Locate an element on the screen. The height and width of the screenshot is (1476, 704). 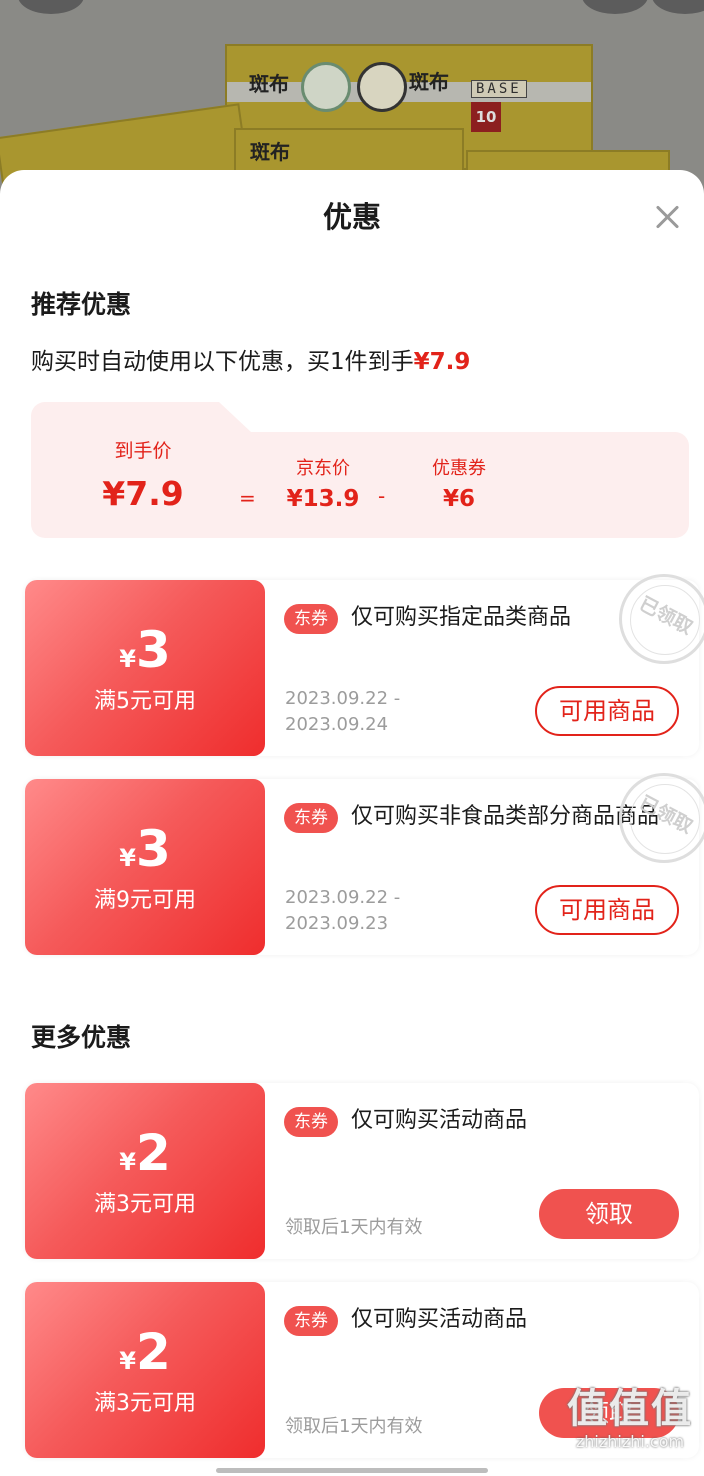
jd-price-label: 京东价 is located at coordinates (323, 468).